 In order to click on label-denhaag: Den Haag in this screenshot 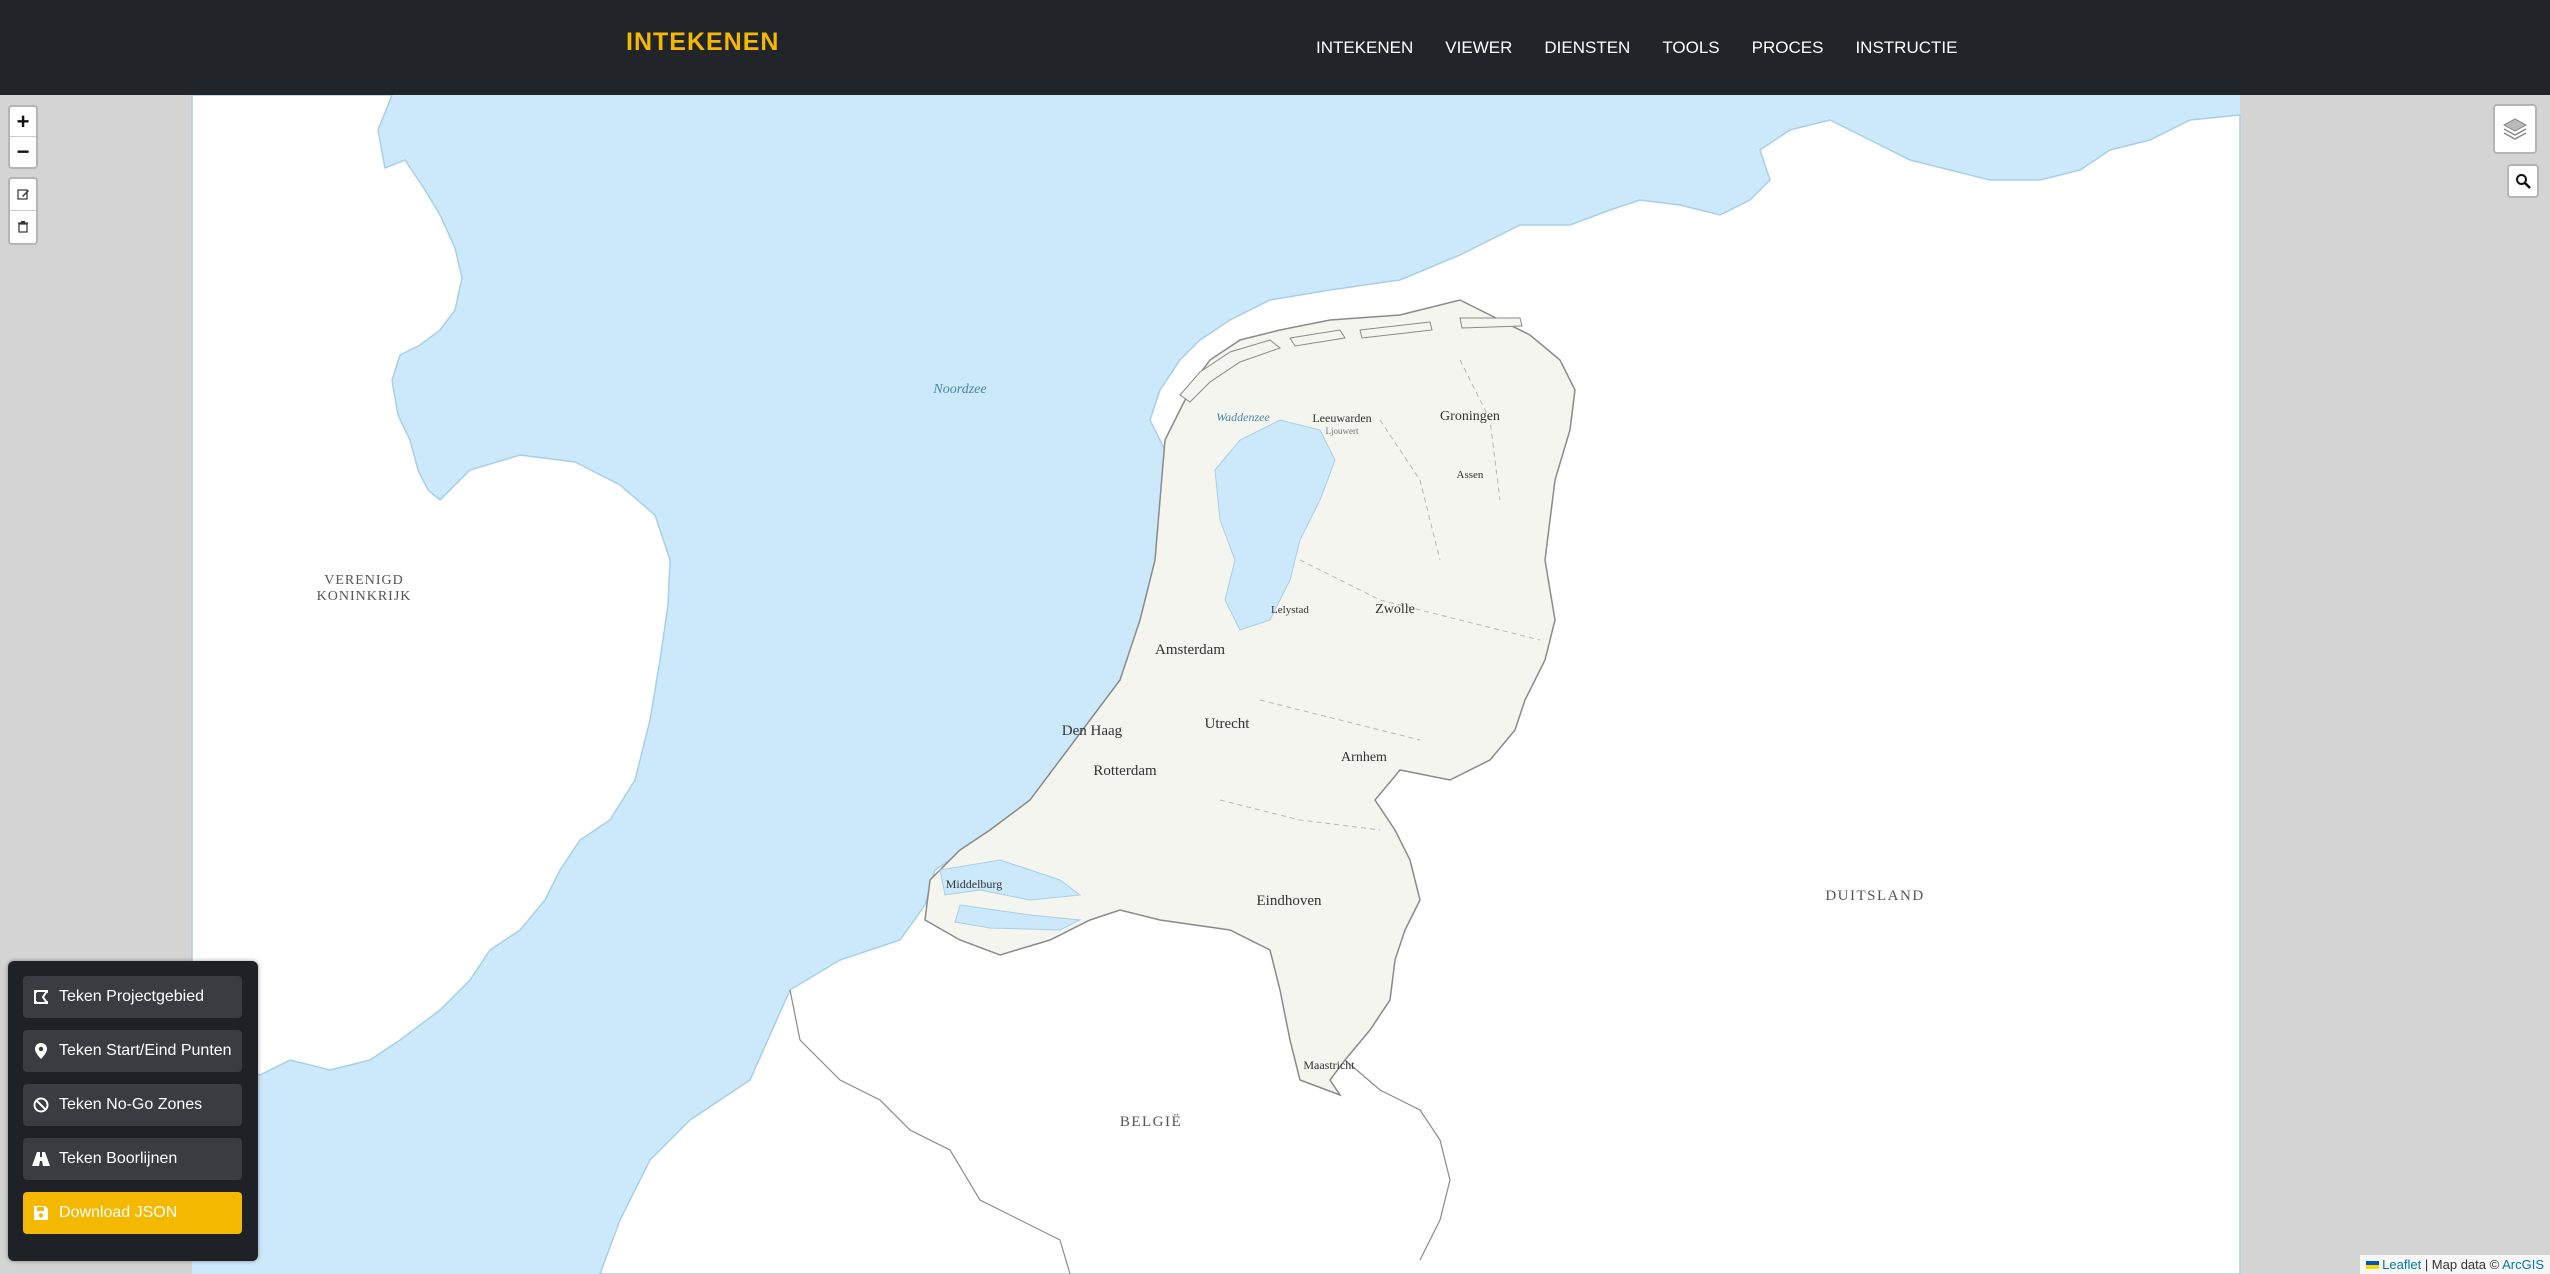, I will do `click(1092, 731)`.